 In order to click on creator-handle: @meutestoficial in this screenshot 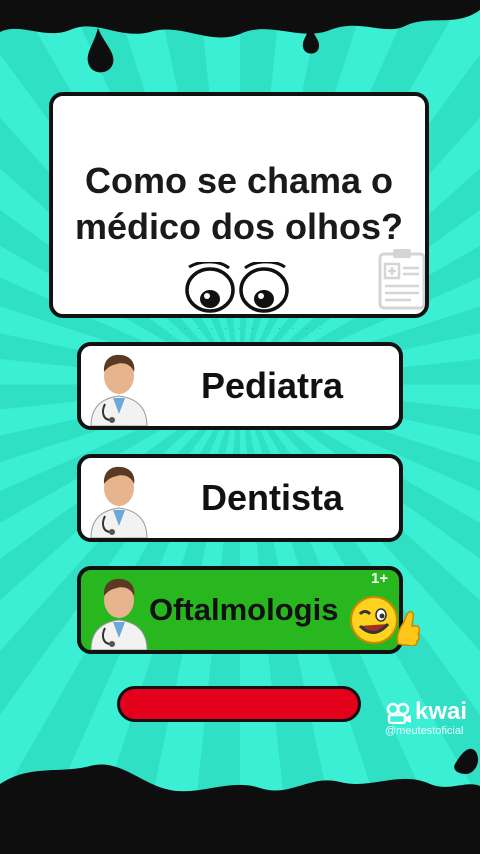, I will do `click(424, 731)`.